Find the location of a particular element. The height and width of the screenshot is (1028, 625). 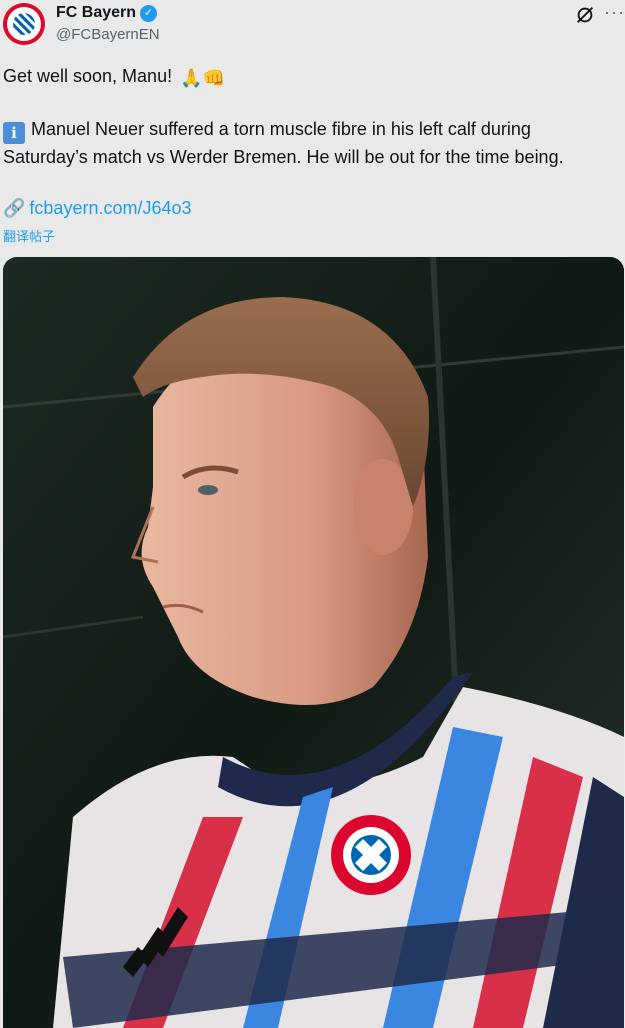

fc-bayern-logo-icon is located at coordinates (24, 24).